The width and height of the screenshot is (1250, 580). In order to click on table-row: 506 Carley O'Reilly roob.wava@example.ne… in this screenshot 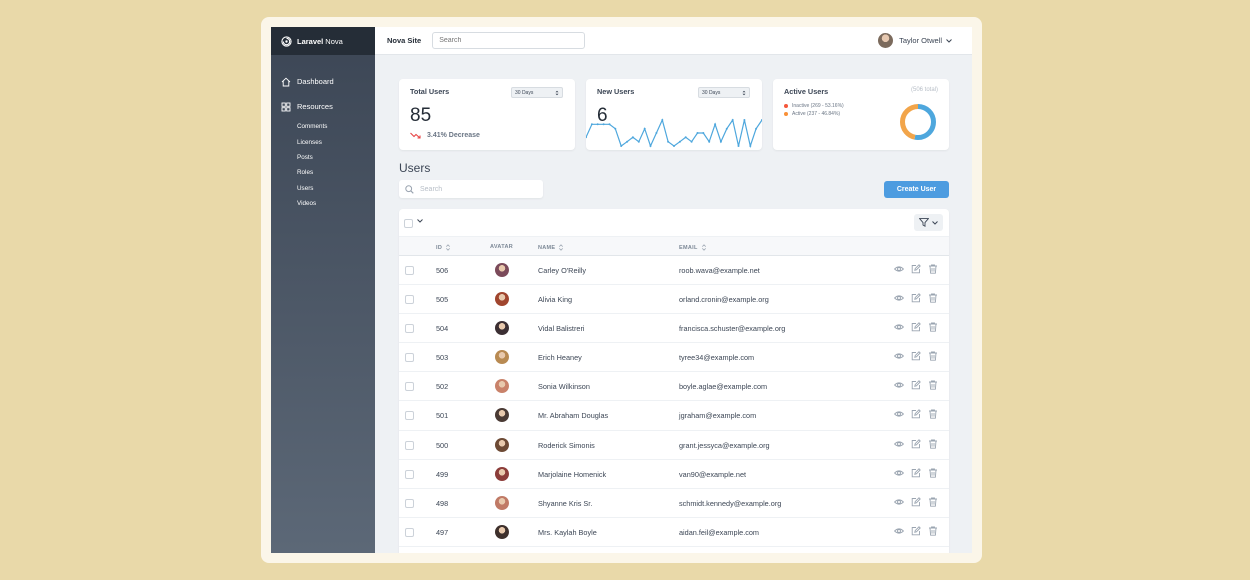, I will do `click(674, 271)`.